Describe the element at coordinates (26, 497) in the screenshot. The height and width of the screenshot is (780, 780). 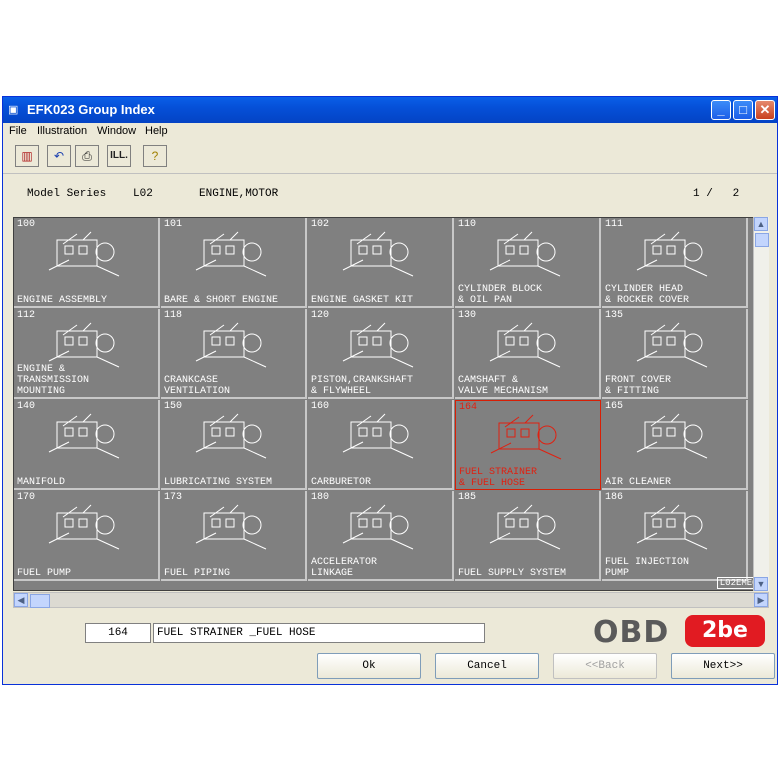
I see `group-number: 170` at that location.